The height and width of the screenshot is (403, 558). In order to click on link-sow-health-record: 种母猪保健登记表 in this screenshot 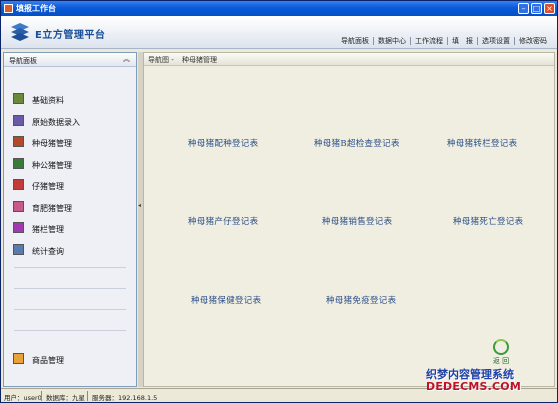, I will do `click(226, 300)`.